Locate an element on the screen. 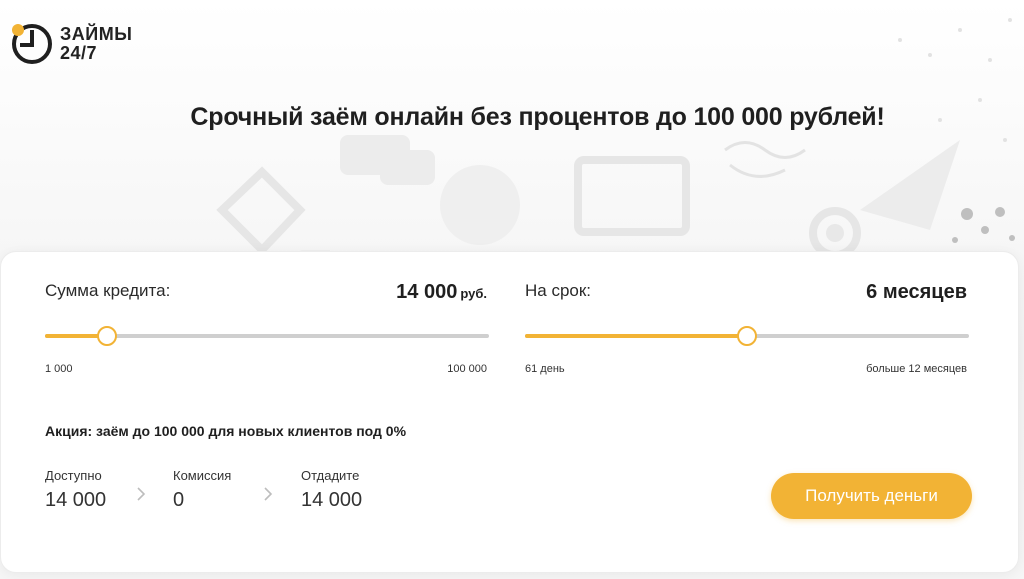  amount-slider-thumb is located at coordinates (107, 336).